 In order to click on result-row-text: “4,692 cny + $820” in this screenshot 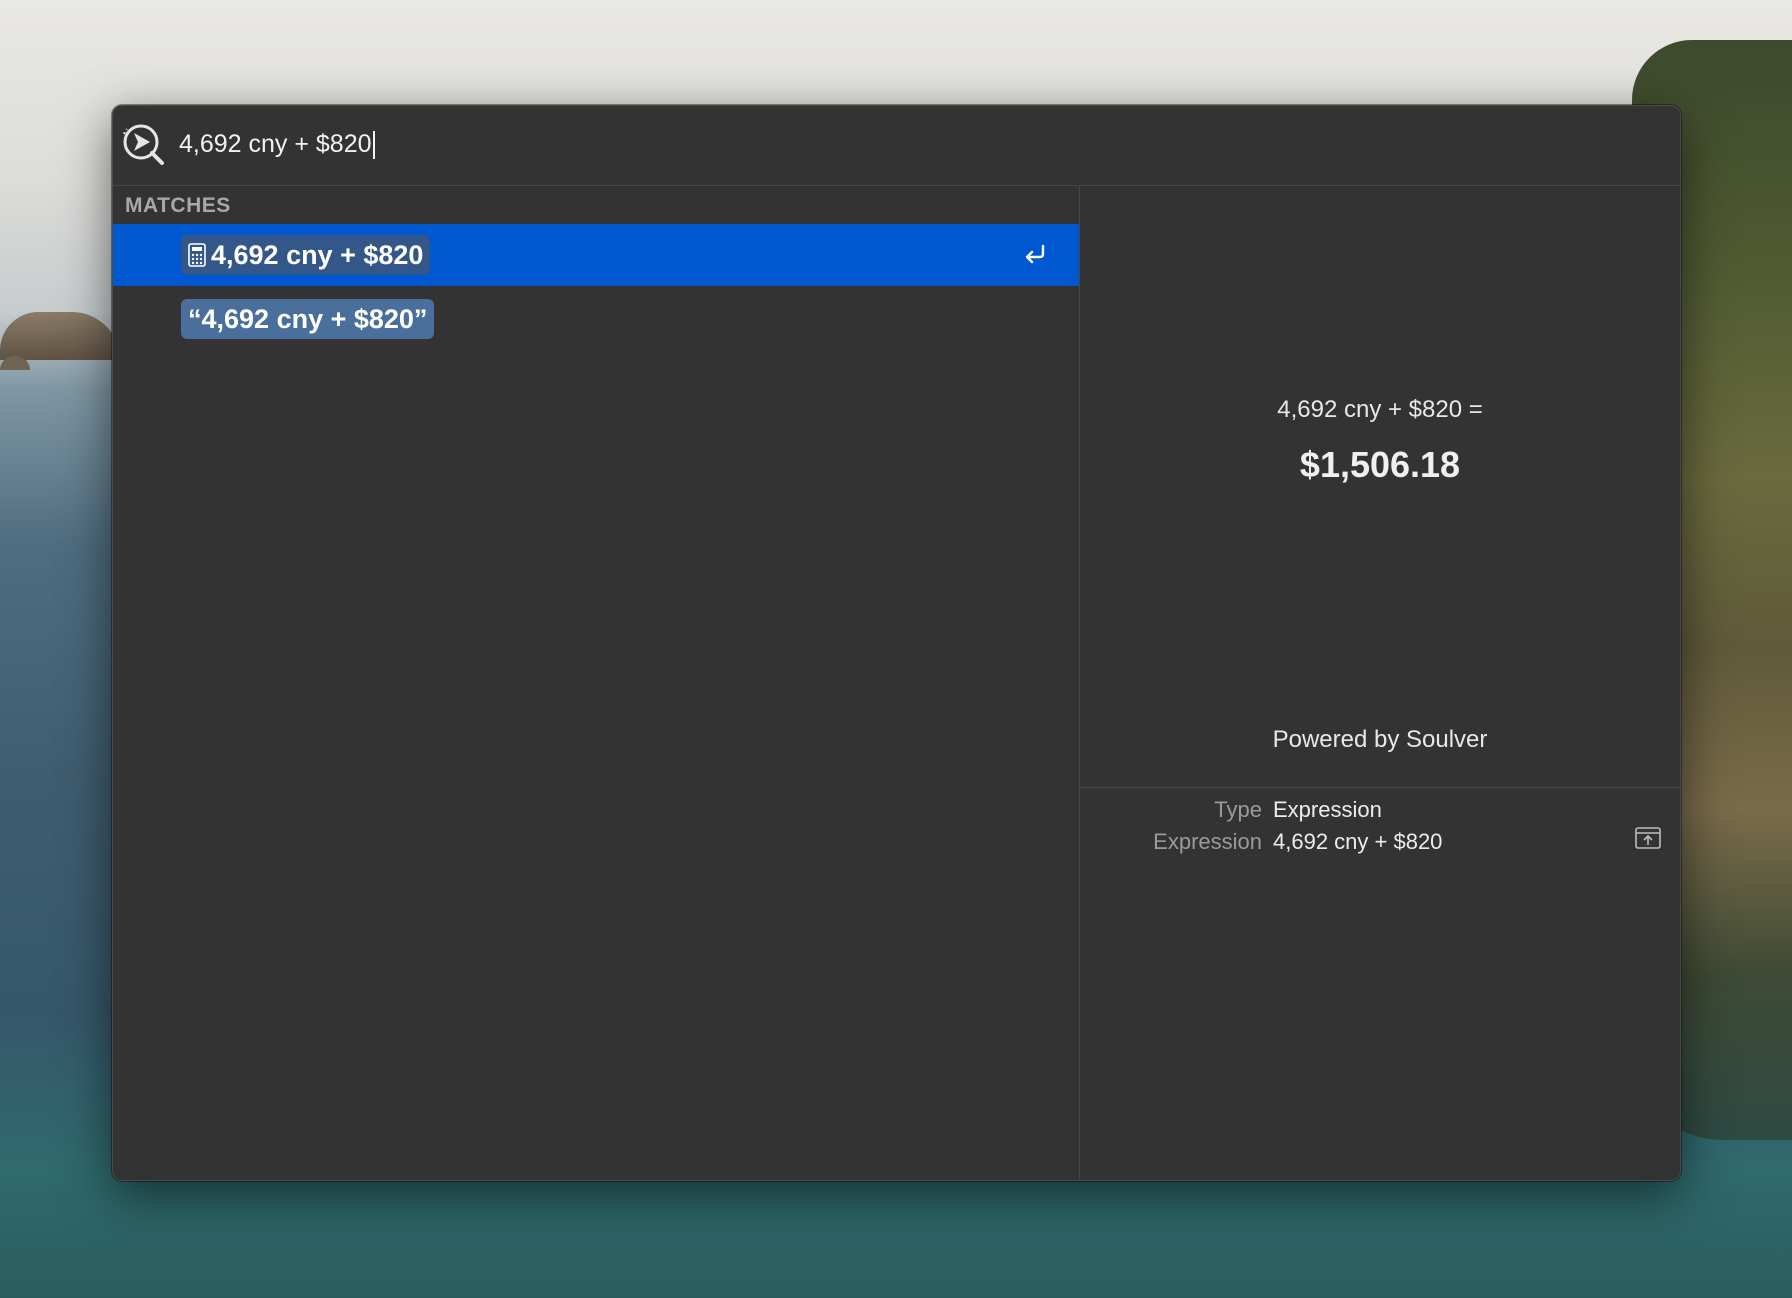, I will do `click(596, 319)`.